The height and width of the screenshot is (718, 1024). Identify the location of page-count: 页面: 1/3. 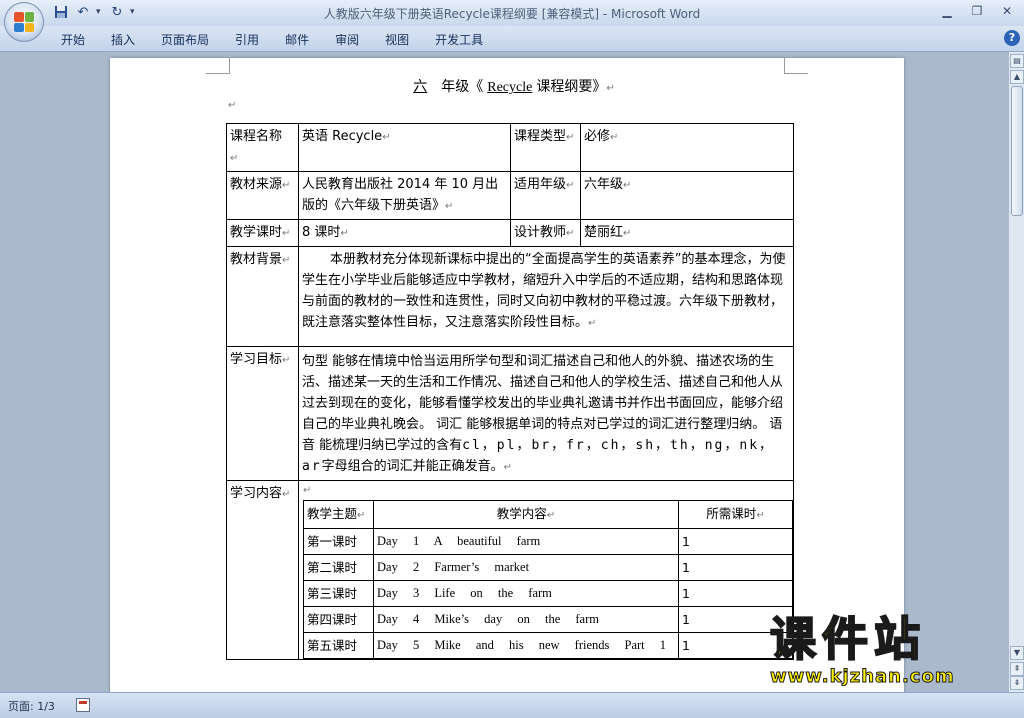
(31, 706).